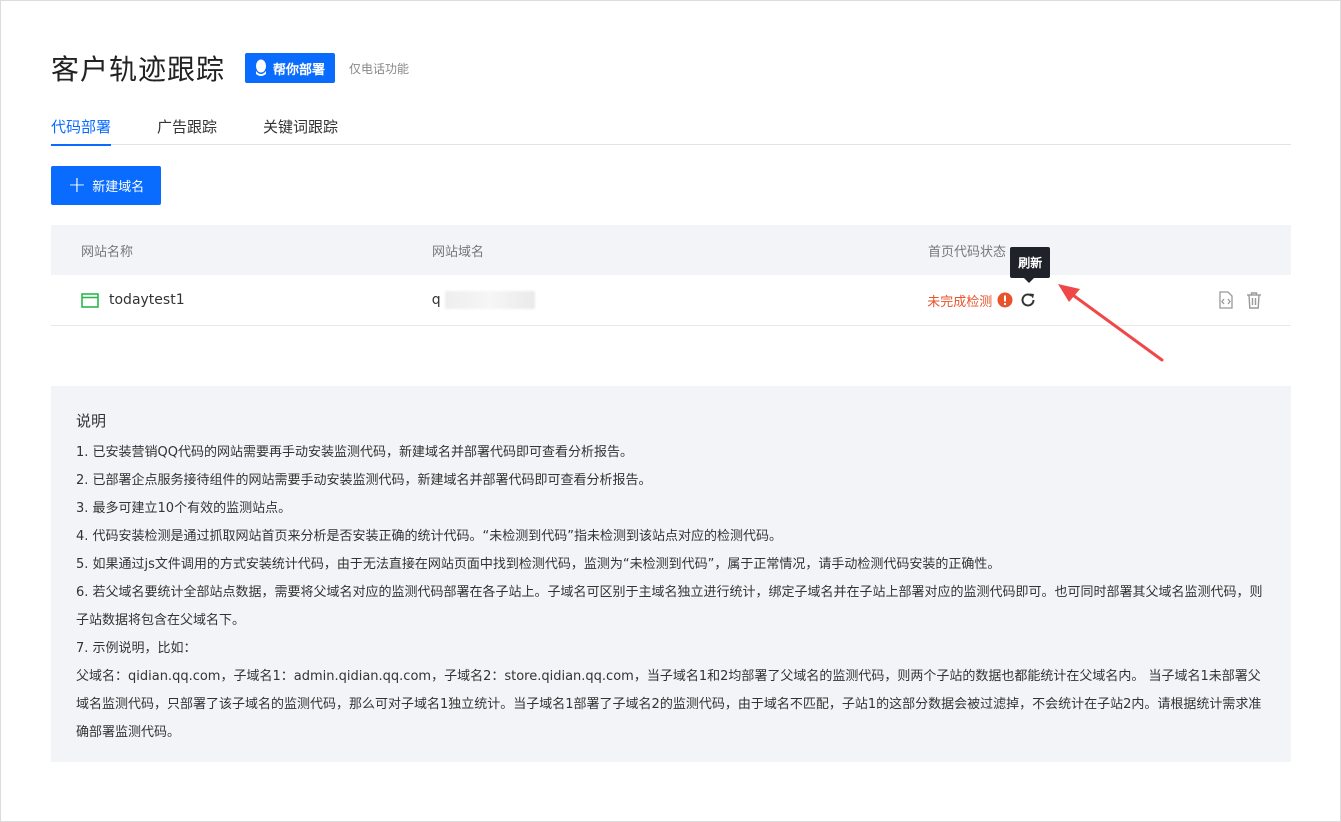 The image size is (1341, 822). Describe the element at coordinates (458, 252) in the screenshot. I see `column-header-domain: 网站域名` at that location.